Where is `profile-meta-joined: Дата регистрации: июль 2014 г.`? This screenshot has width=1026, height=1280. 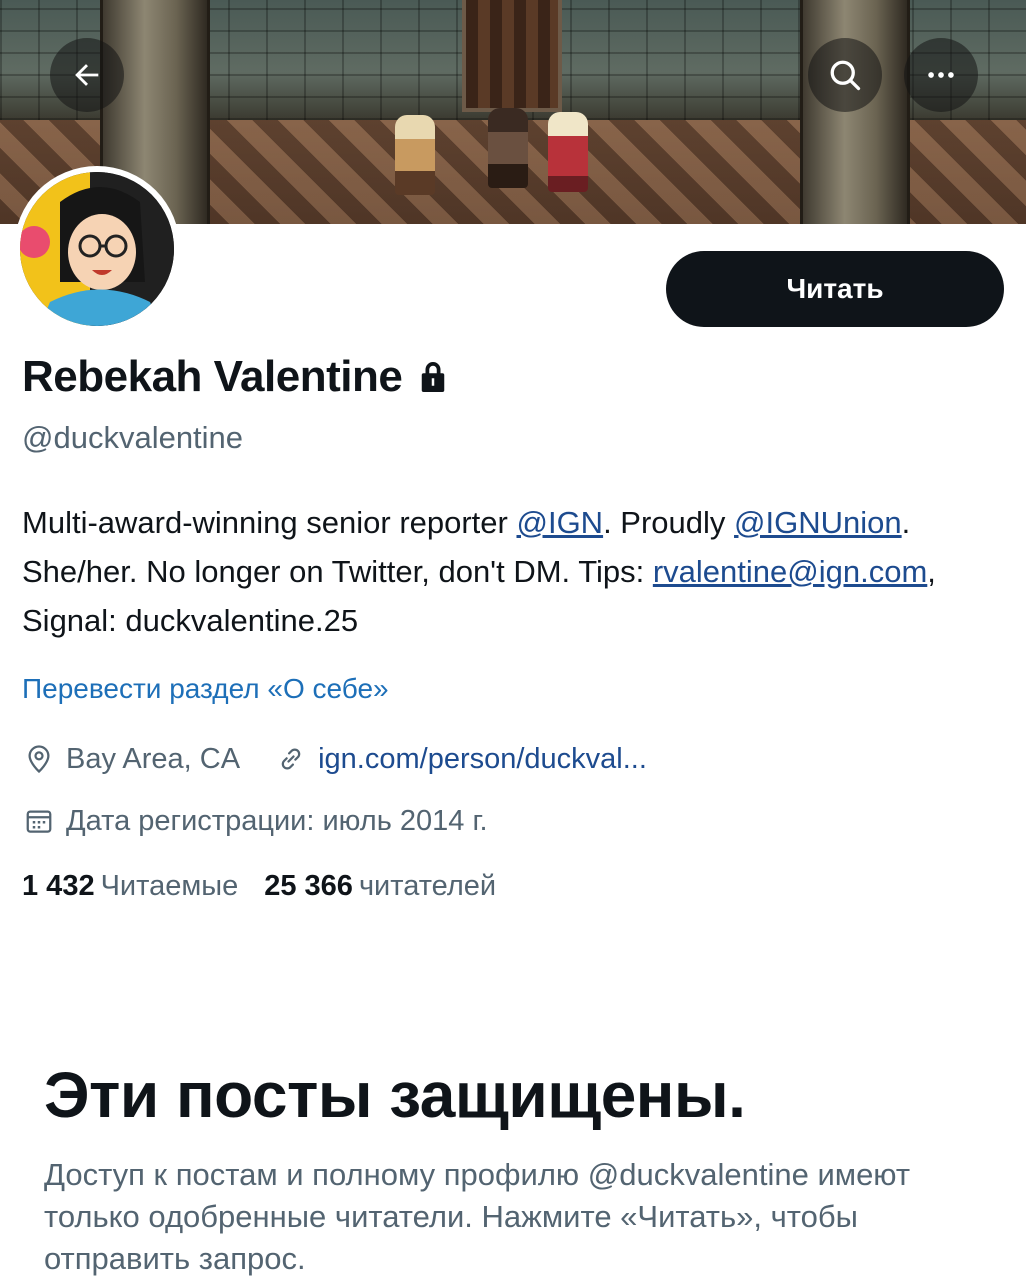 profile-meta-joined: Дата регистрации: июль 2014 г. is located at coordinates (255, 821).